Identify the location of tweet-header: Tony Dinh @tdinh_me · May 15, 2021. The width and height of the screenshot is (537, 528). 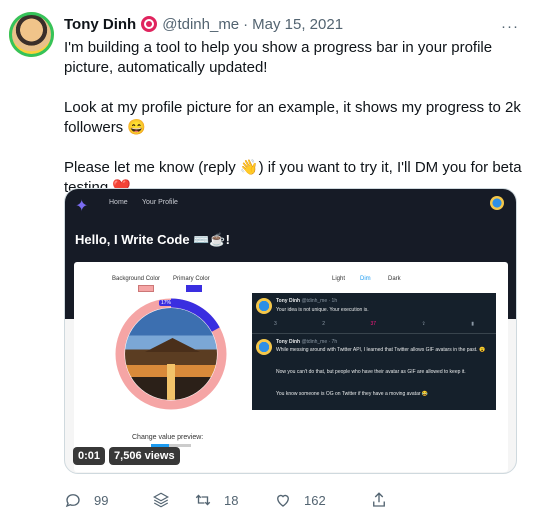
(284, 24).